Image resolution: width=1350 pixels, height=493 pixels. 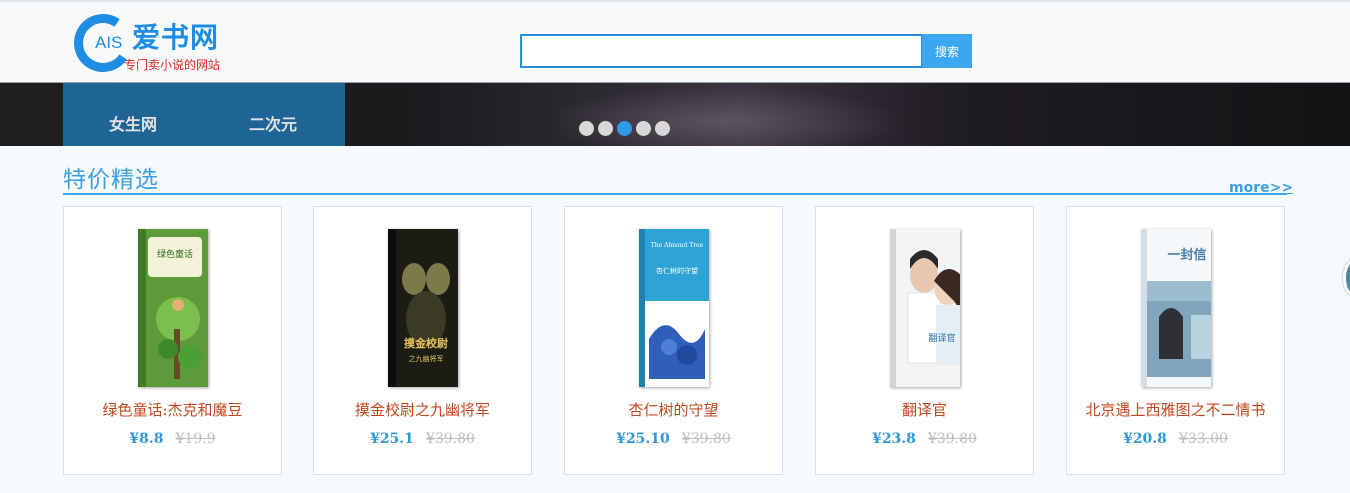 What do you see at coordinates (422, 409) in the screenshot?
I see `product-title: 摸金校尉之九幽将军` at bounding box center [422, 409].